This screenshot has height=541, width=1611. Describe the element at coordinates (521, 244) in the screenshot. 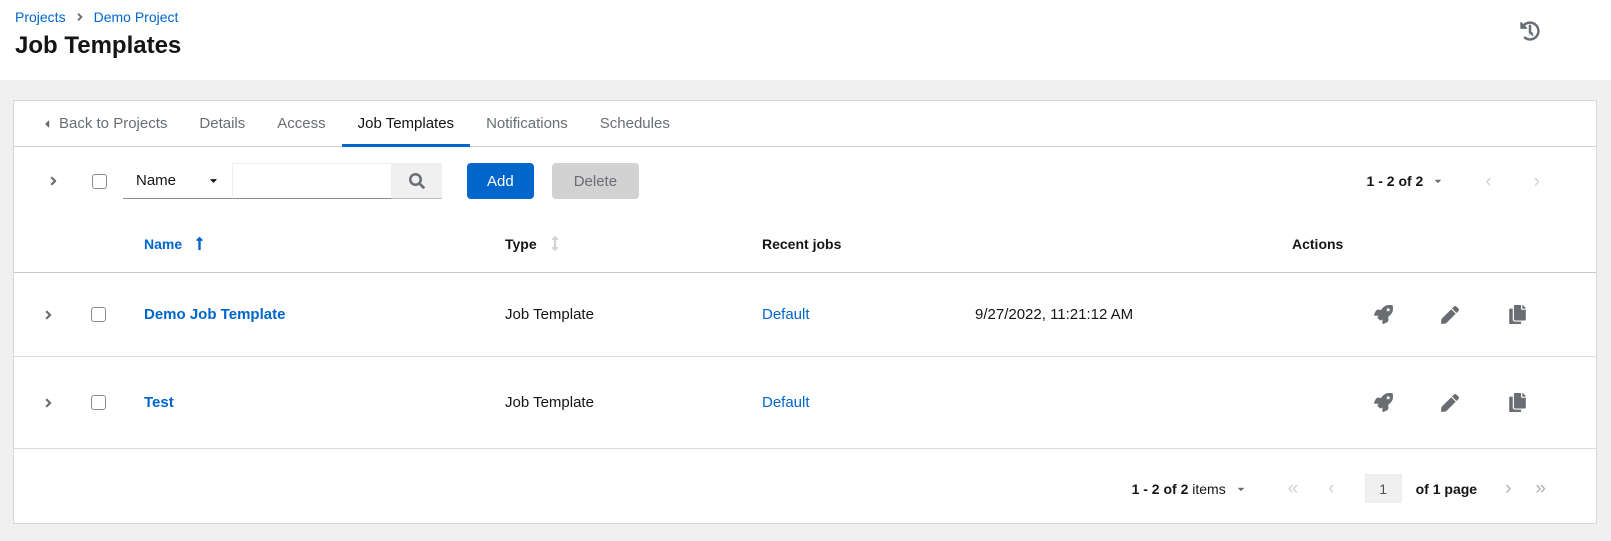

I see `column-header-type: Type` at that location.